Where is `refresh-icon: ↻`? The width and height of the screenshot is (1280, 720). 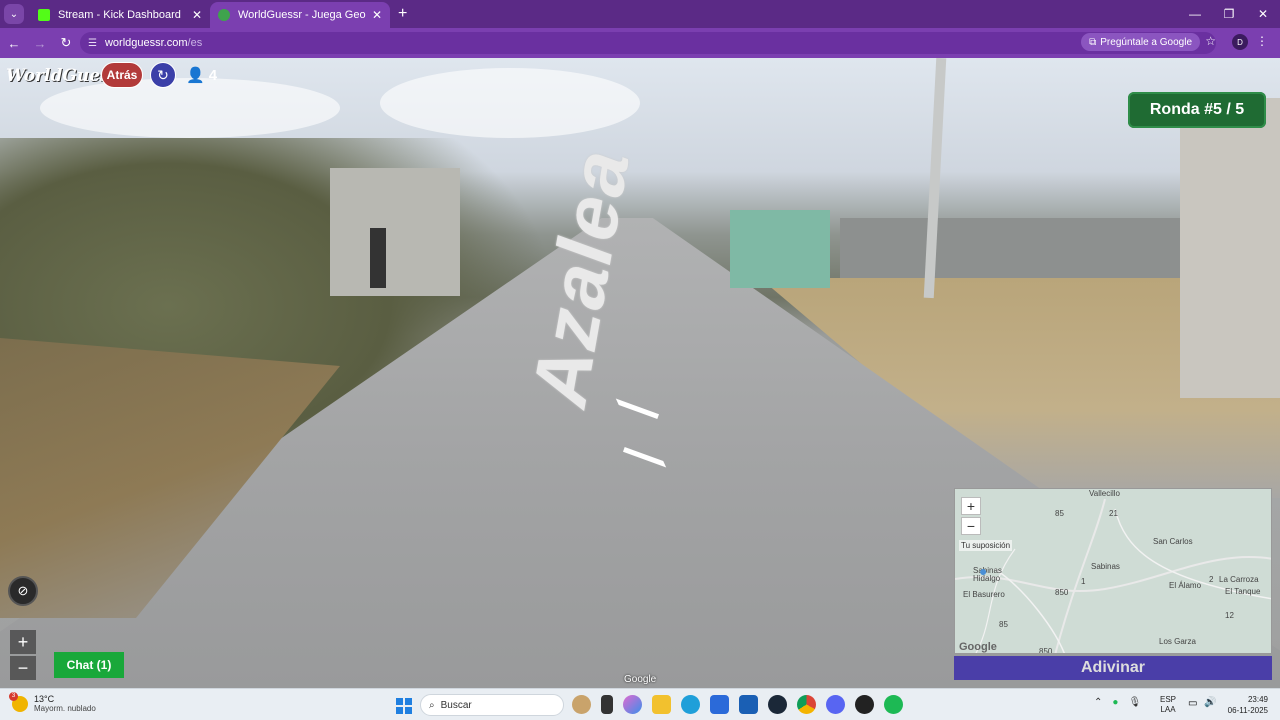 refresh-icon: ↻ is located at coordinates (163, 75).